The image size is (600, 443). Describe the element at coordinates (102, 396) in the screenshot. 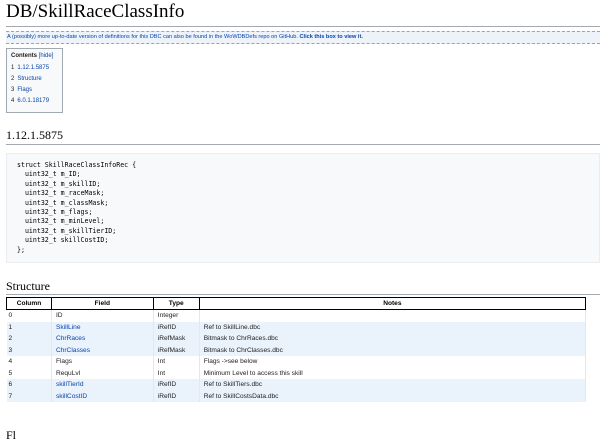

I see `cell-field-link: skillCostID` at that location.